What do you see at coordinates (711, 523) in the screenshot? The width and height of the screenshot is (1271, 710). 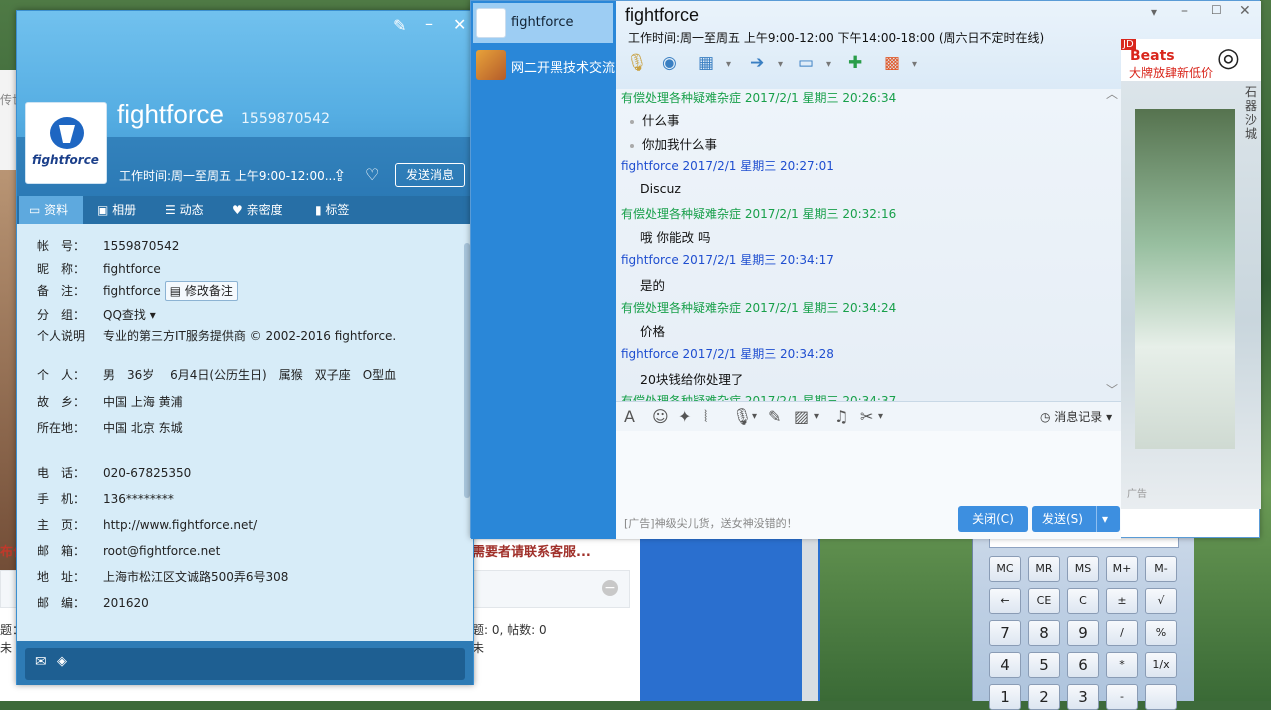 I see `input-ad-text: [广告]神级尖儿货，送女神没错的！` at bounding box center [711, 523].